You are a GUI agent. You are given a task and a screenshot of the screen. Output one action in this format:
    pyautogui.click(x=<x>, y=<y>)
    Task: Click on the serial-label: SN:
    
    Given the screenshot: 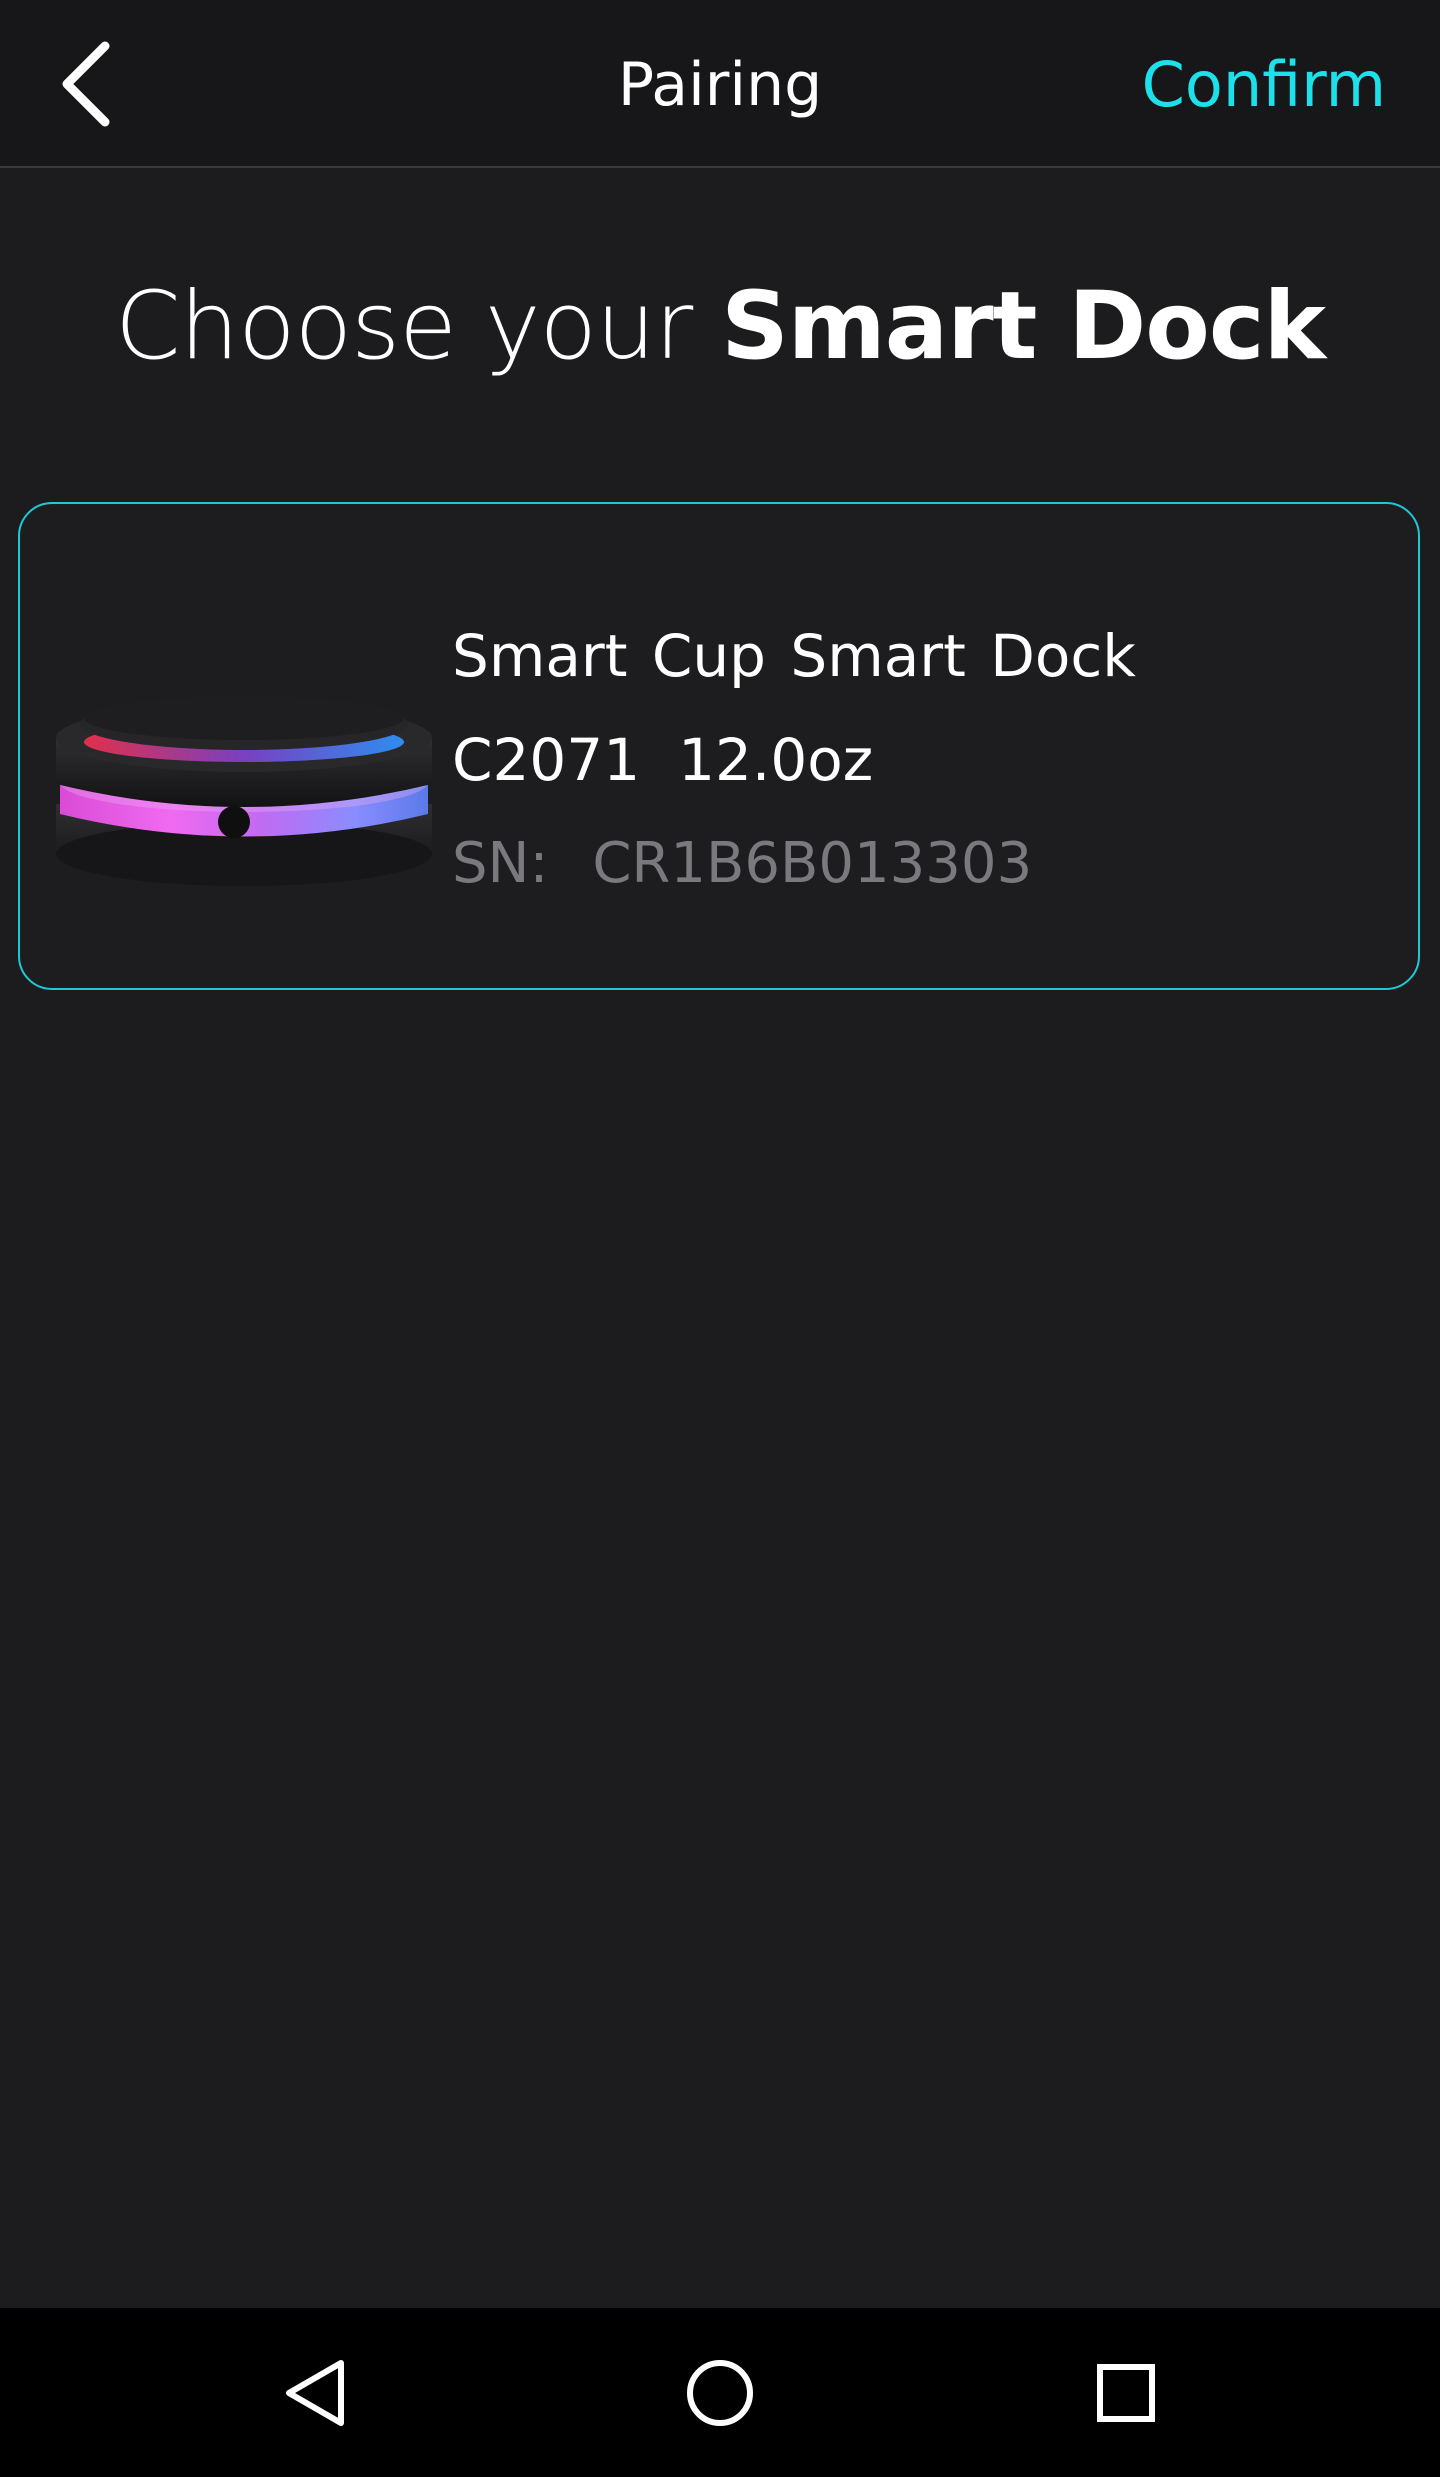 What is the action you would take?
    pyautogui.click(x=500, y=863)
    